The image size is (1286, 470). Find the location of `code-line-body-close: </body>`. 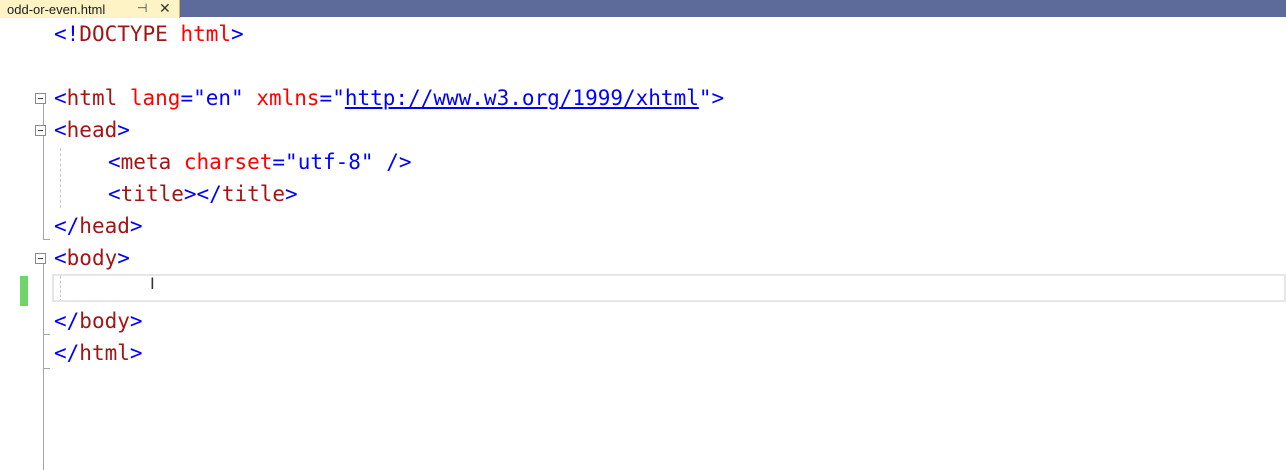

code-line-body-close: </body> is located at coordinates (98, 321).